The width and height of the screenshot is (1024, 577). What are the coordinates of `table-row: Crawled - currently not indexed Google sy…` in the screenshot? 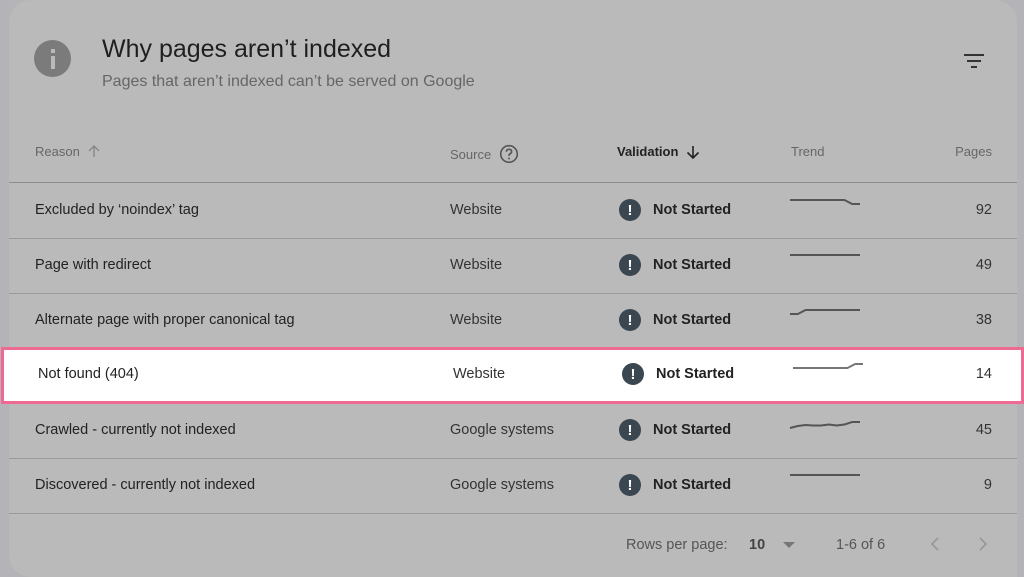 It's located at (513, 431).